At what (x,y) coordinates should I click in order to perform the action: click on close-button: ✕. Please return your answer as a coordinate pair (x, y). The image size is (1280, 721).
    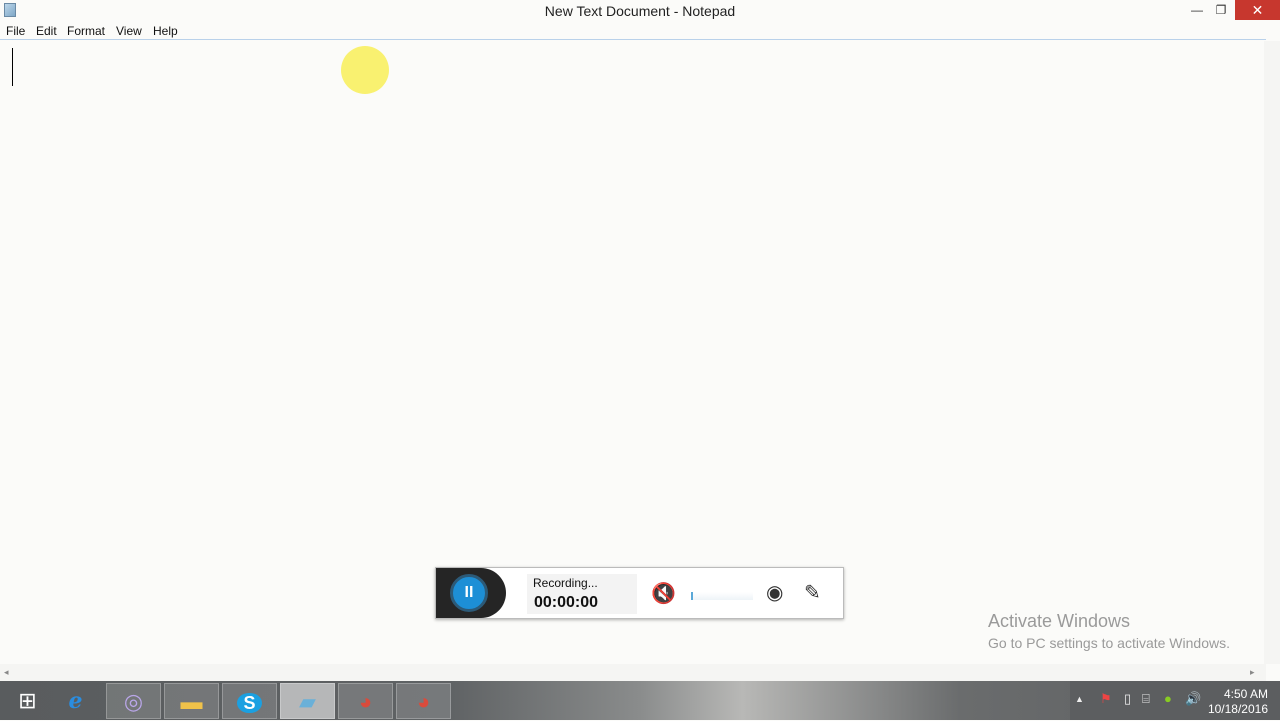
    Looking at the image, I should click on (1257, 10).